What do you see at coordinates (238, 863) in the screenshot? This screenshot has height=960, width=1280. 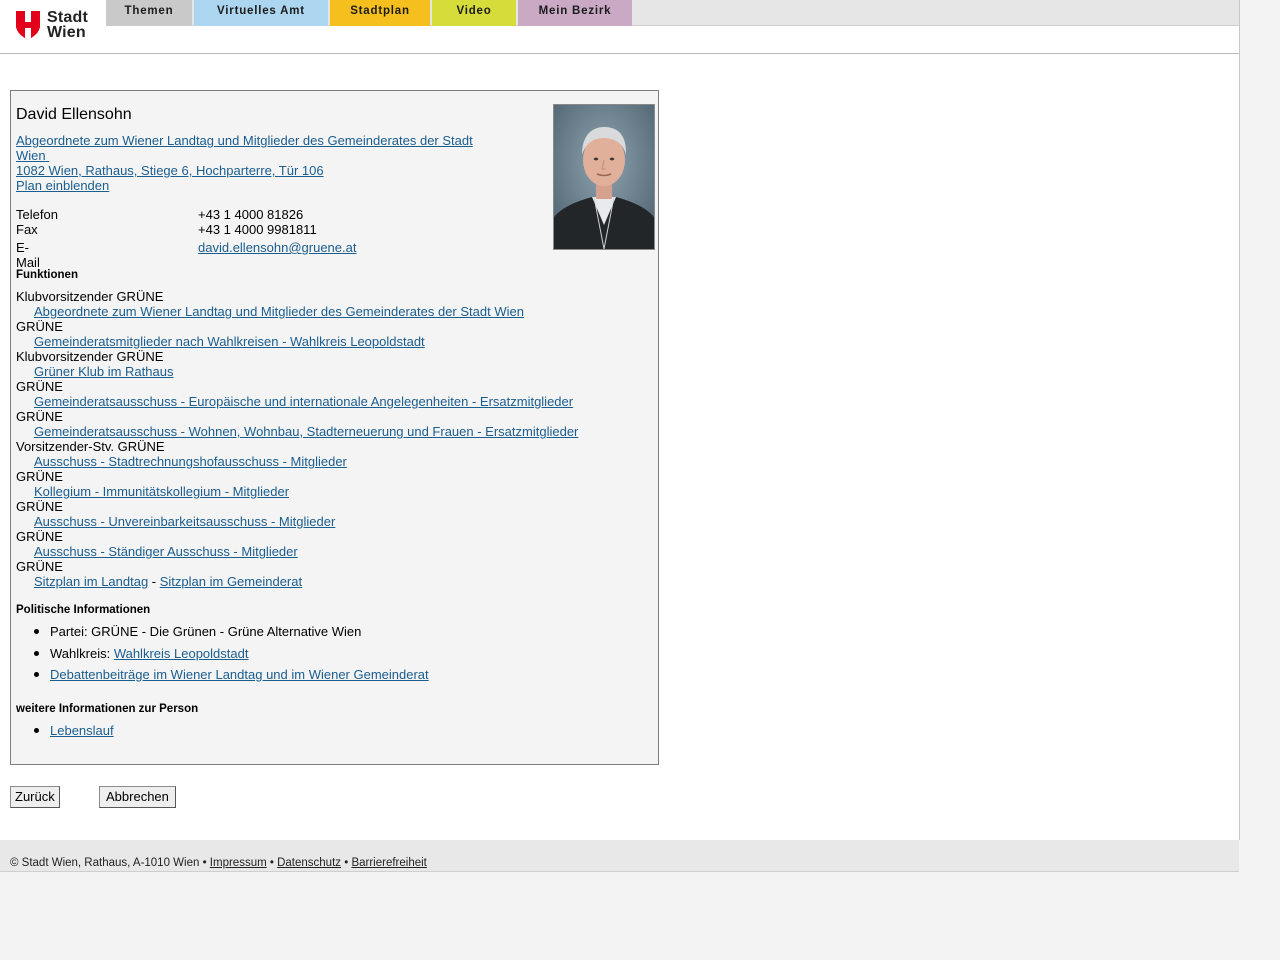 I see `impressum-link: Impressum` at bounding box center [238, 863].